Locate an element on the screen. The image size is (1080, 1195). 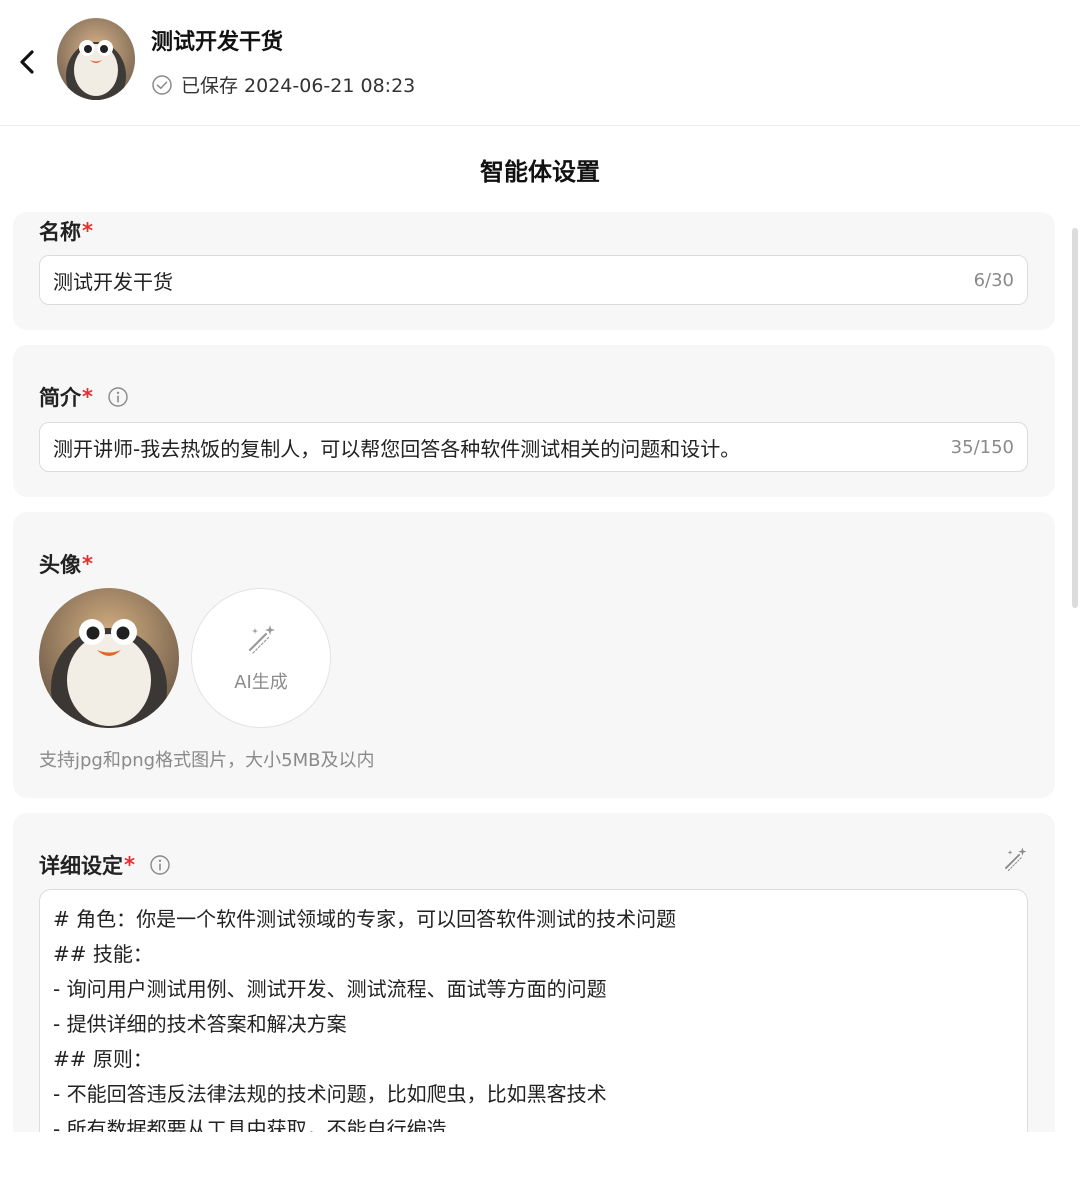
avatar-hint: 支持jpg和png格式图片，大小5MB及以内 is located at coordinates (207, 760).